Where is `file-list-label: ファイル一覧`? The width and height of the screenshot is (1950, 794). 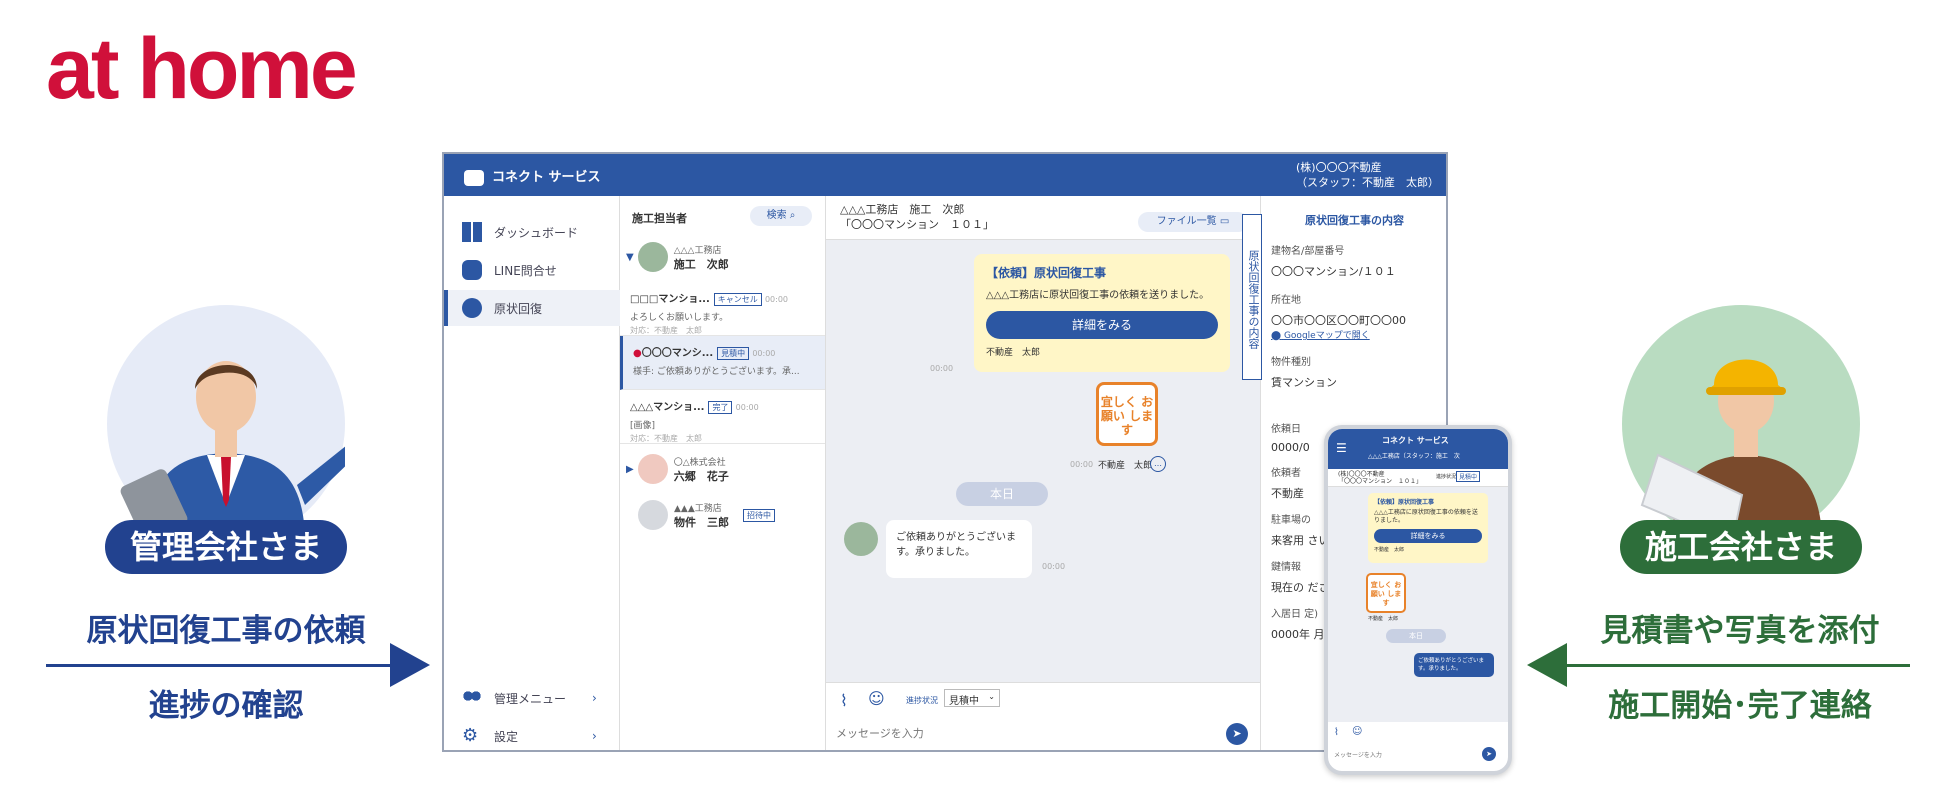
file-list-label: ファイル一覧 is located at coordinates (1186, 221).